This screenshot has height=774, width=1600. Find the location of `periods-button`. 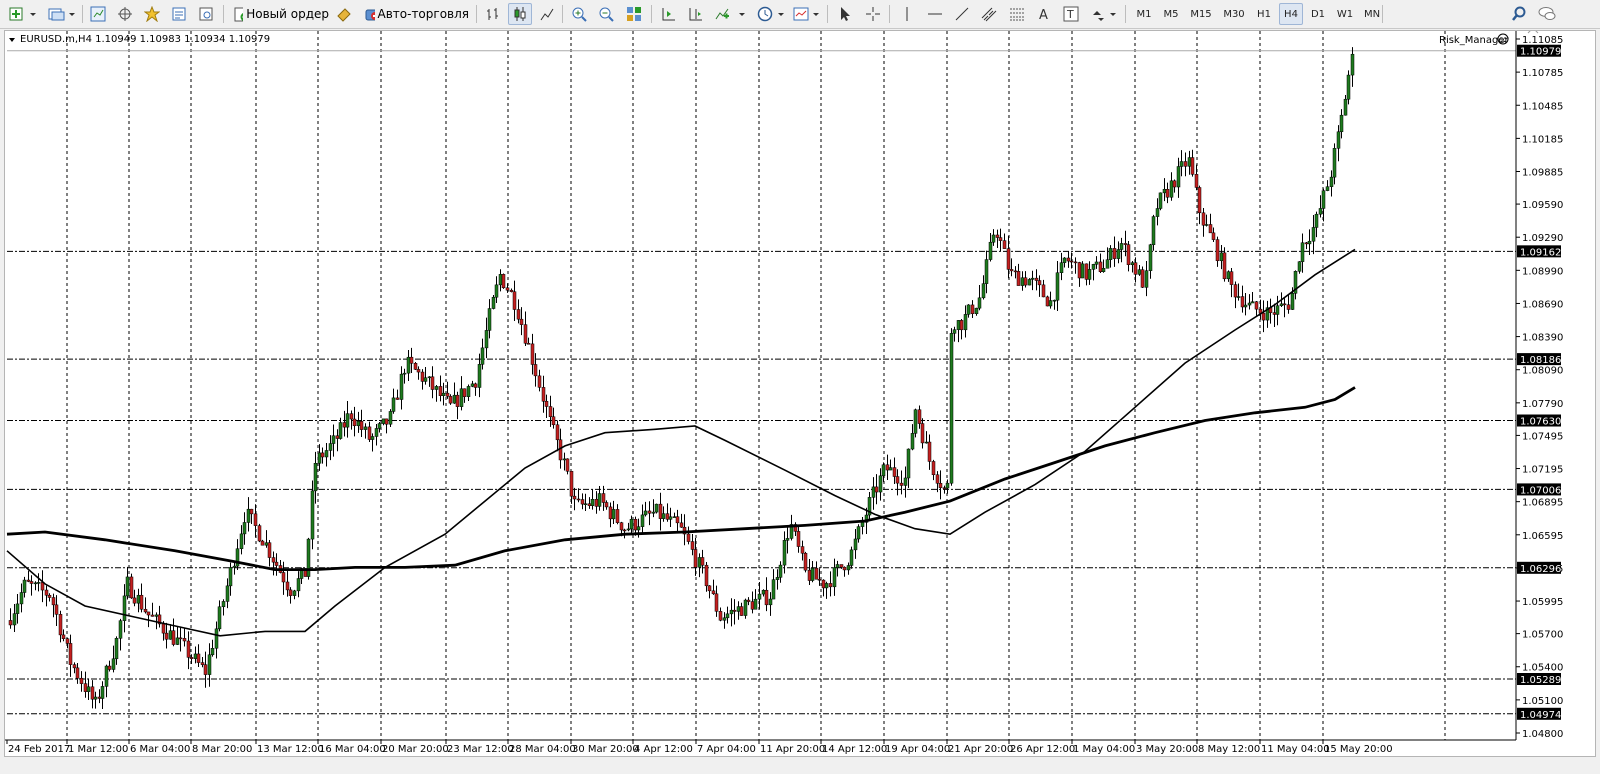

periods-button is located at coordinates (771, 14).